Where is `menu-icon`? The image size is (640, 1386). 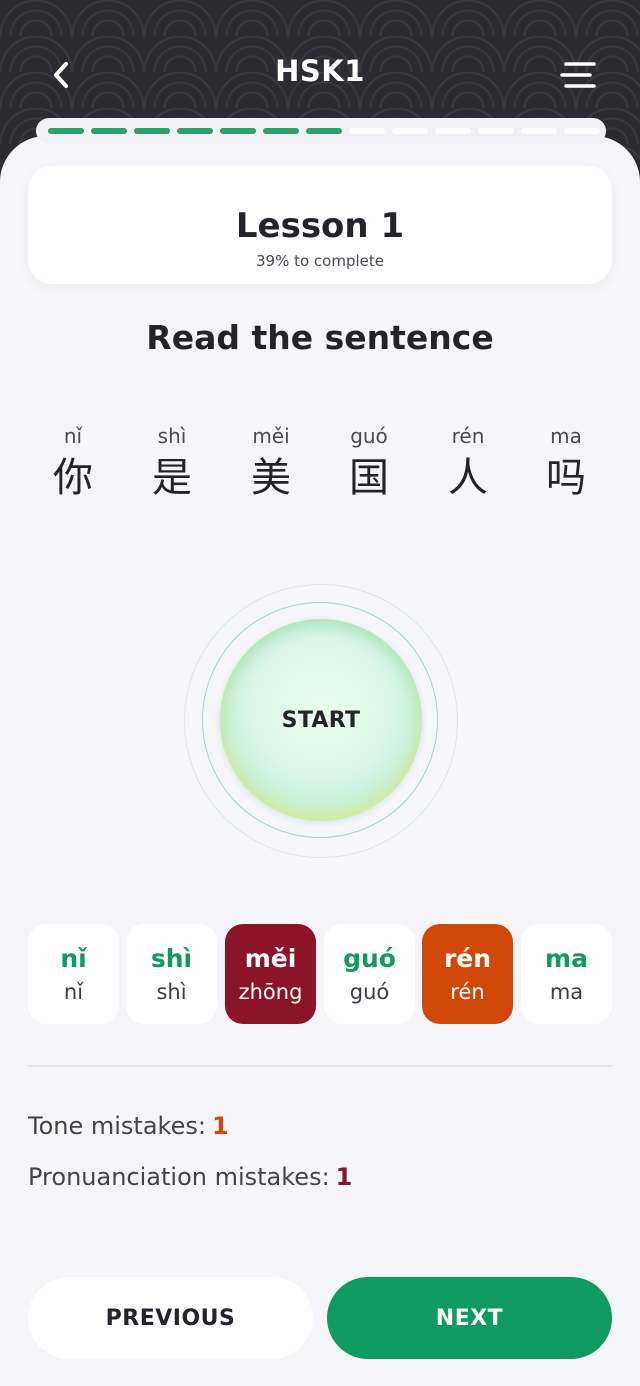
menu-icon is located at coordinates (578, 75).